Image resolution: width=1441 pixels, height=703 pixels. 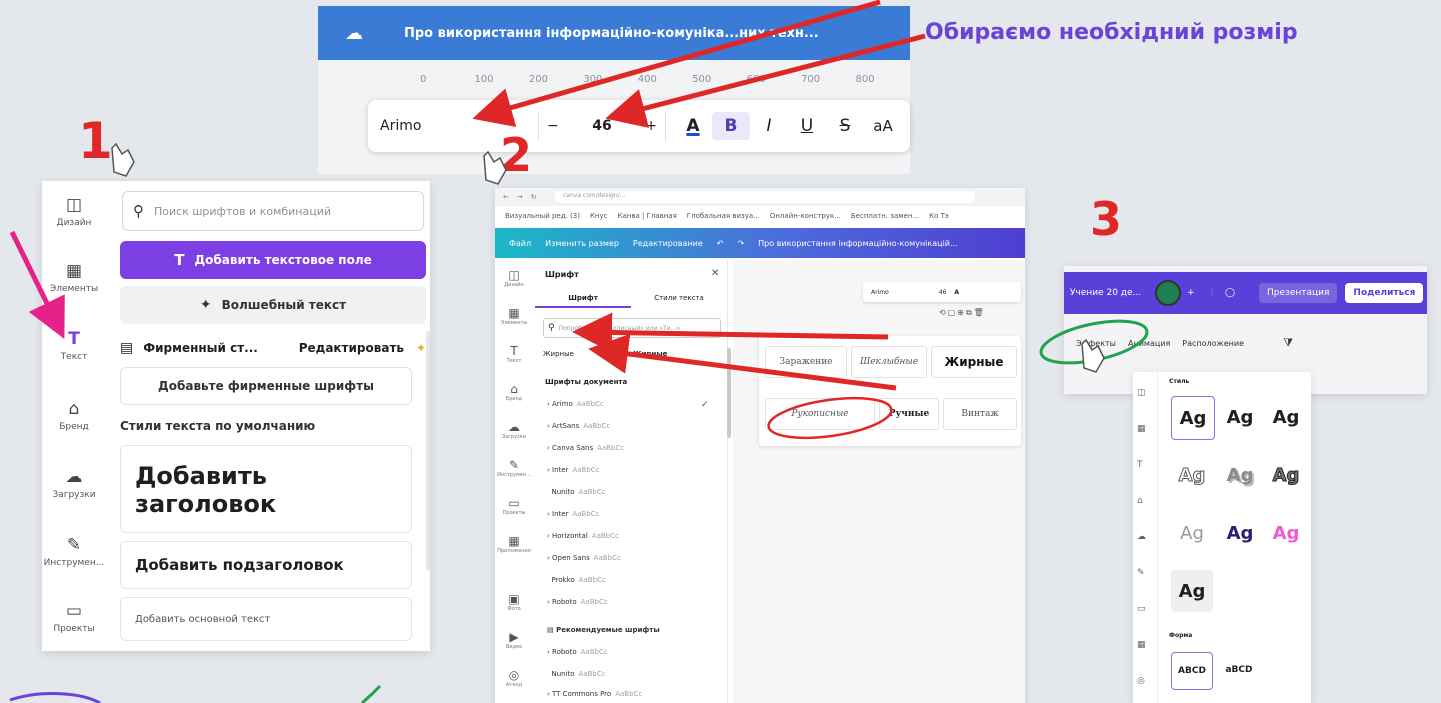 What do you see at coordinates (647, 216) in the screenshot?
I see `bookmark-item: Канва | Главная` at bounding box center [647, 216].